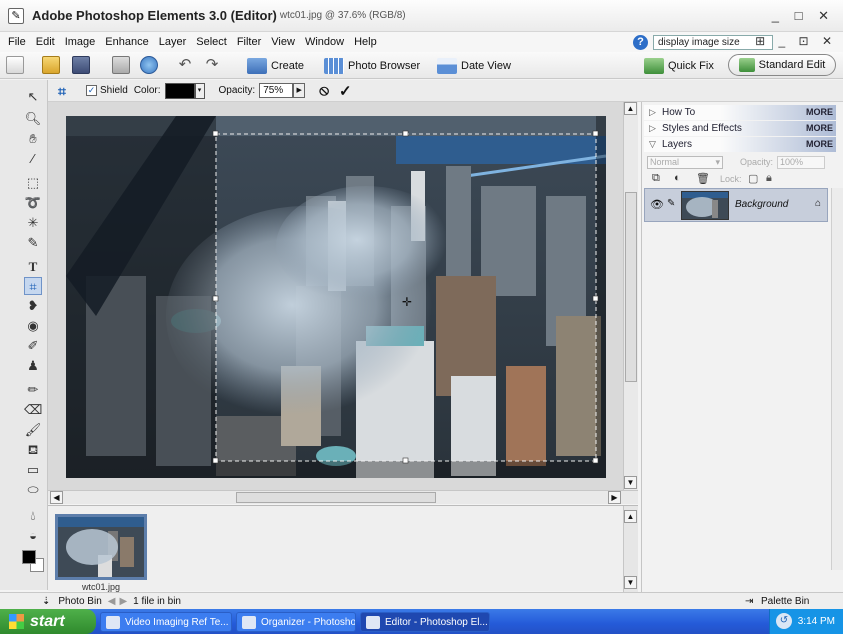 The width and height of the screenshot is (843, 634). Describe the element at coordinates (345, 91) in the screenshot. I see `commit-crop-icon: ✓` at that location.